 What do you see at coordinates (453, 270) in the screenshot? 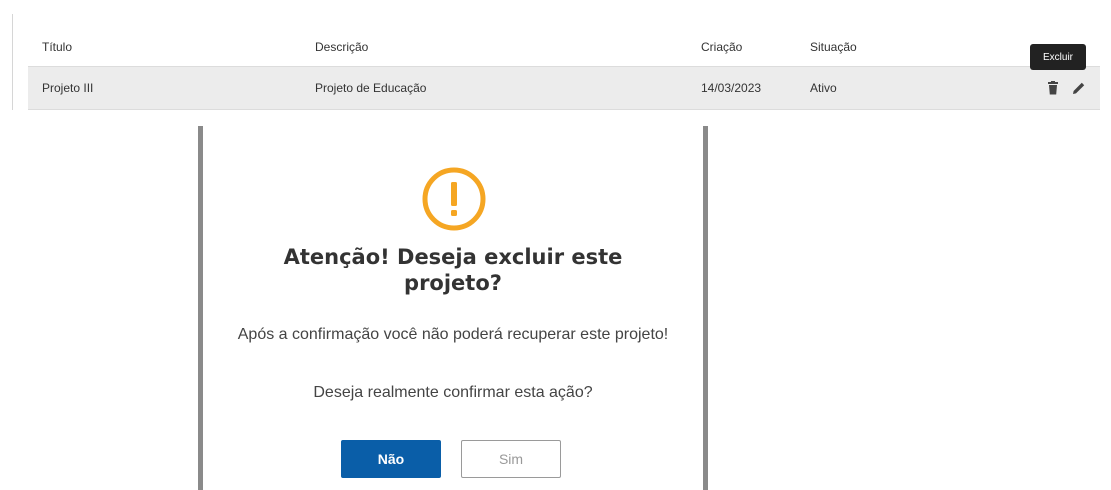
I see `dialog-title: Atenção! Deseja excluir este projeto?` at bounding box center [453, 270].